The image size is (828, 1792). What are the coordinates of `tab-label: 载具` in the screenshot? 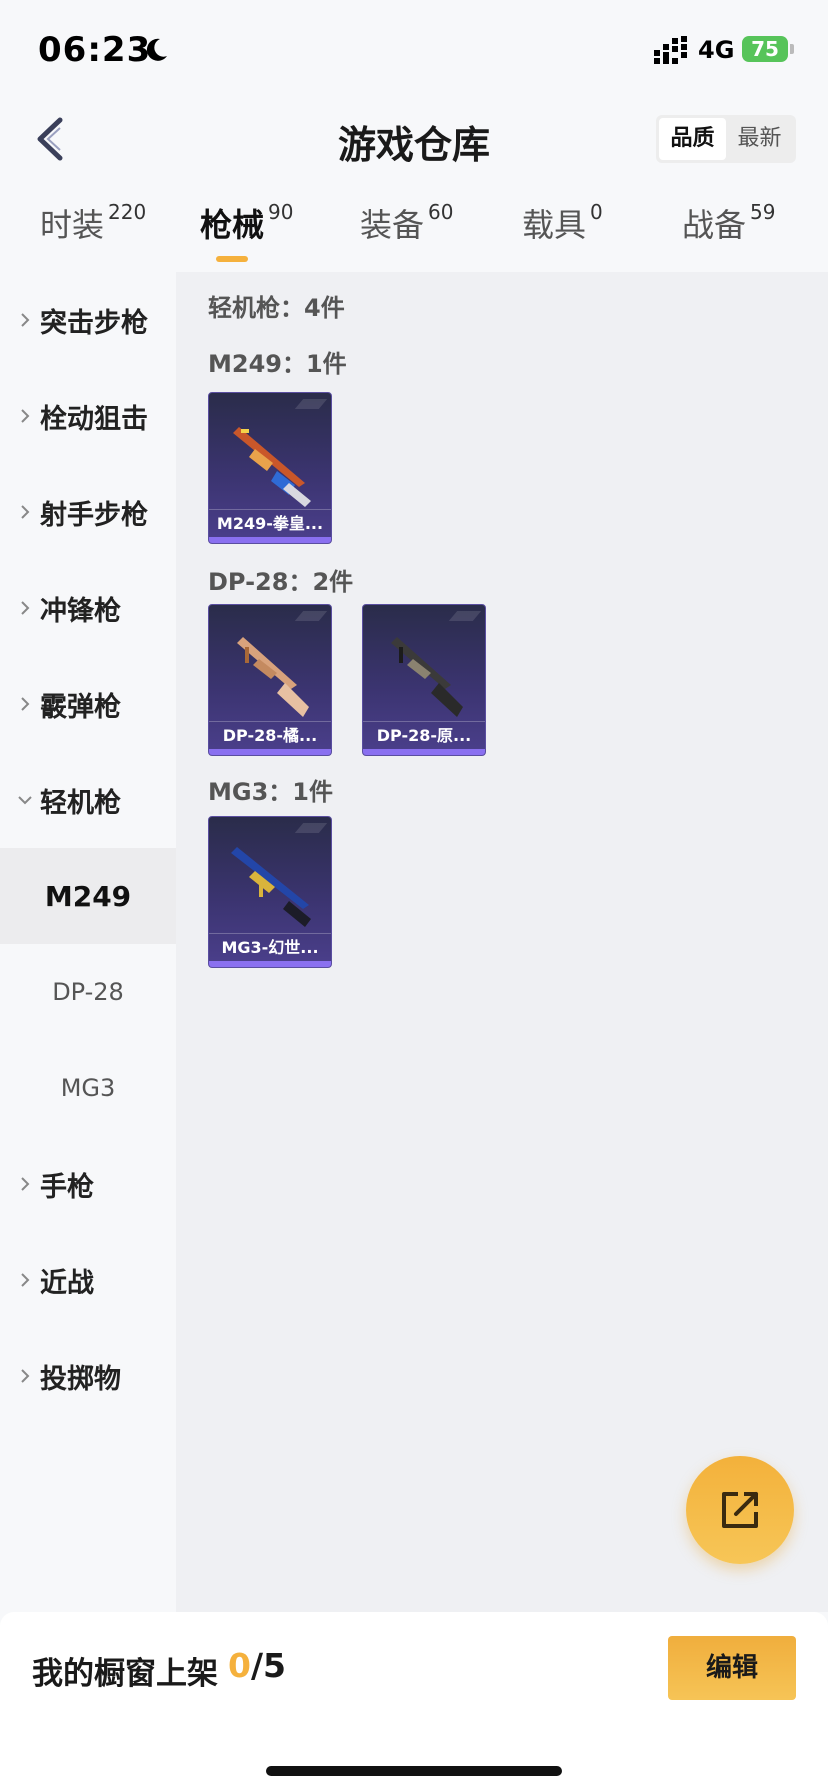 It's located at (554, 225).